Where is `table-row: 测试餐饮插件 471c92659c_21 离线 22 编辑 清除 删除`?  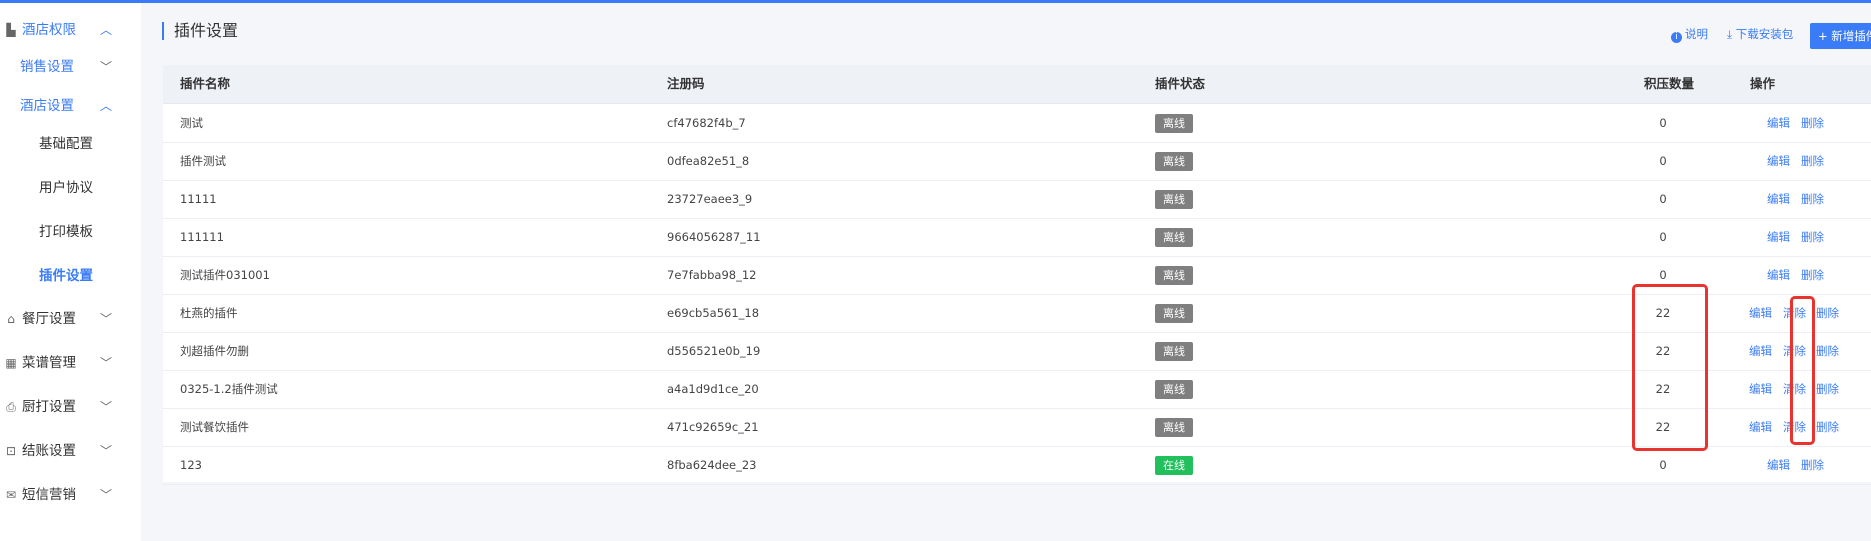
table-row: 测试餐饮插件 471c92659c_21 离线 22 编辑 清除 删除 is located at coordinates (1017, 427).